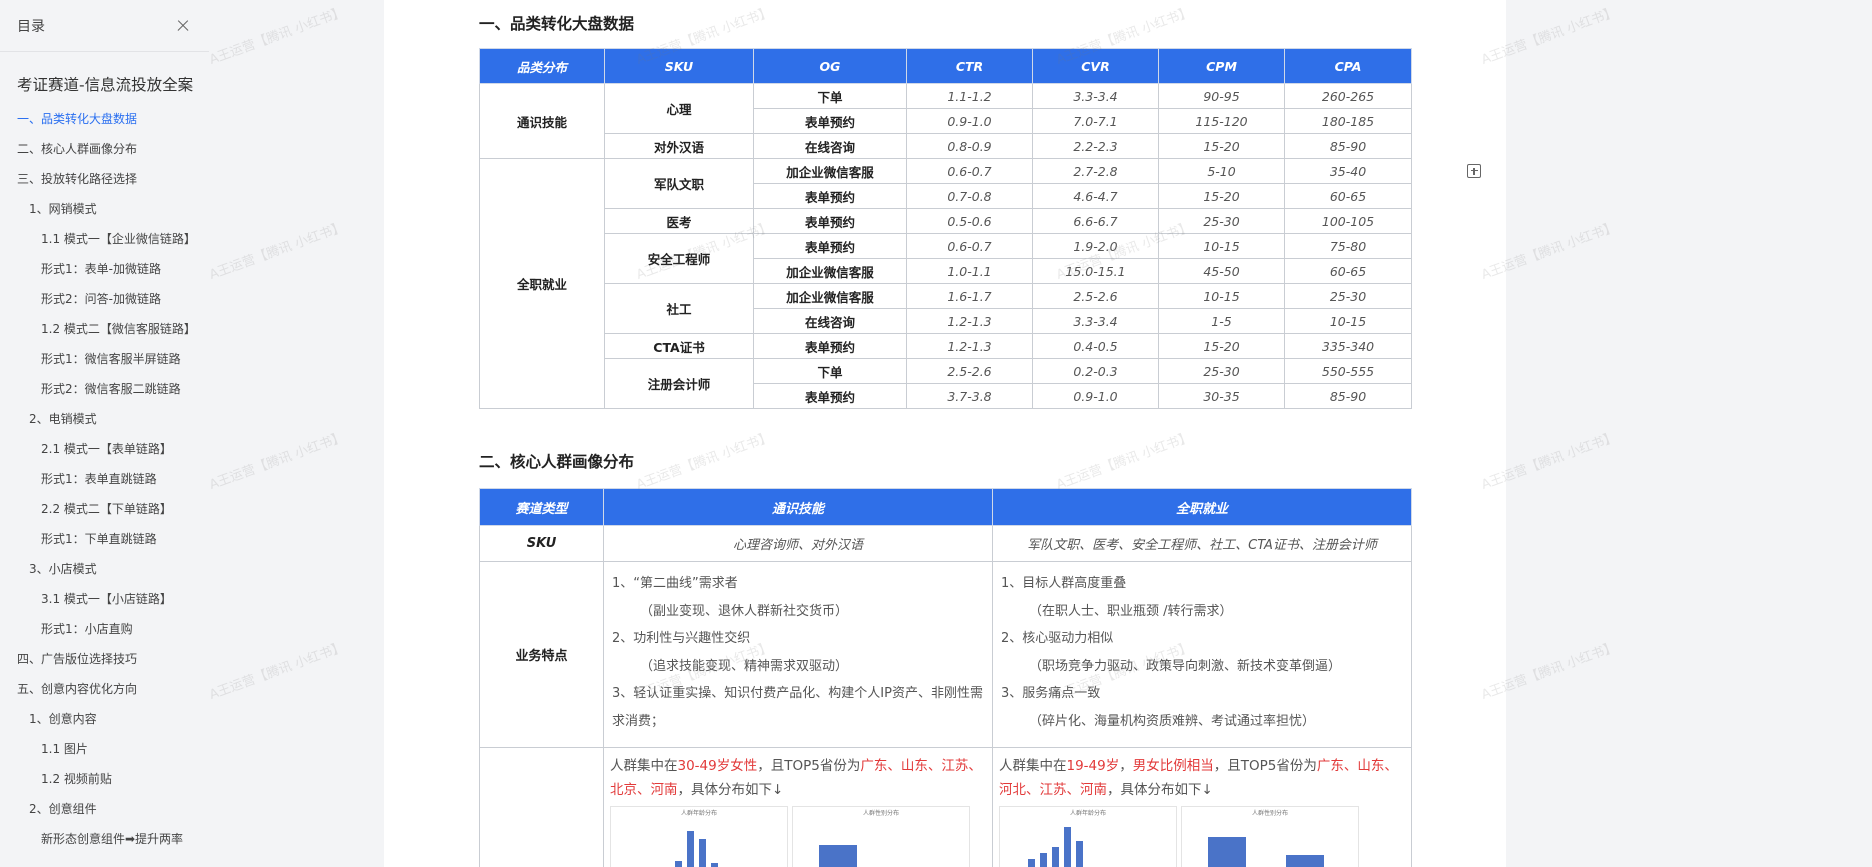 The image size is (1872, 867). Describe the element at coordinates (1221, 271) in the screenshot. I see `cpm-cell: 45-50` at that location.